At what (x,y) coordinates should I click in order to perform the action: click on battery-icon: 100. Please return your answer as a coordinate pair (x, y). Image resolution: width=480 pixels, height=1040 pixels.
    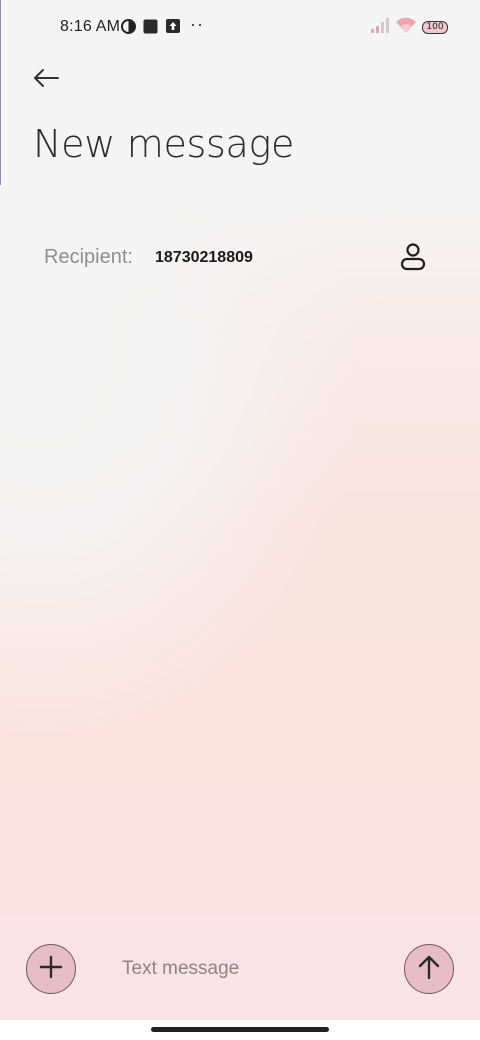
    Looking at the image, I should click on (435, 27).